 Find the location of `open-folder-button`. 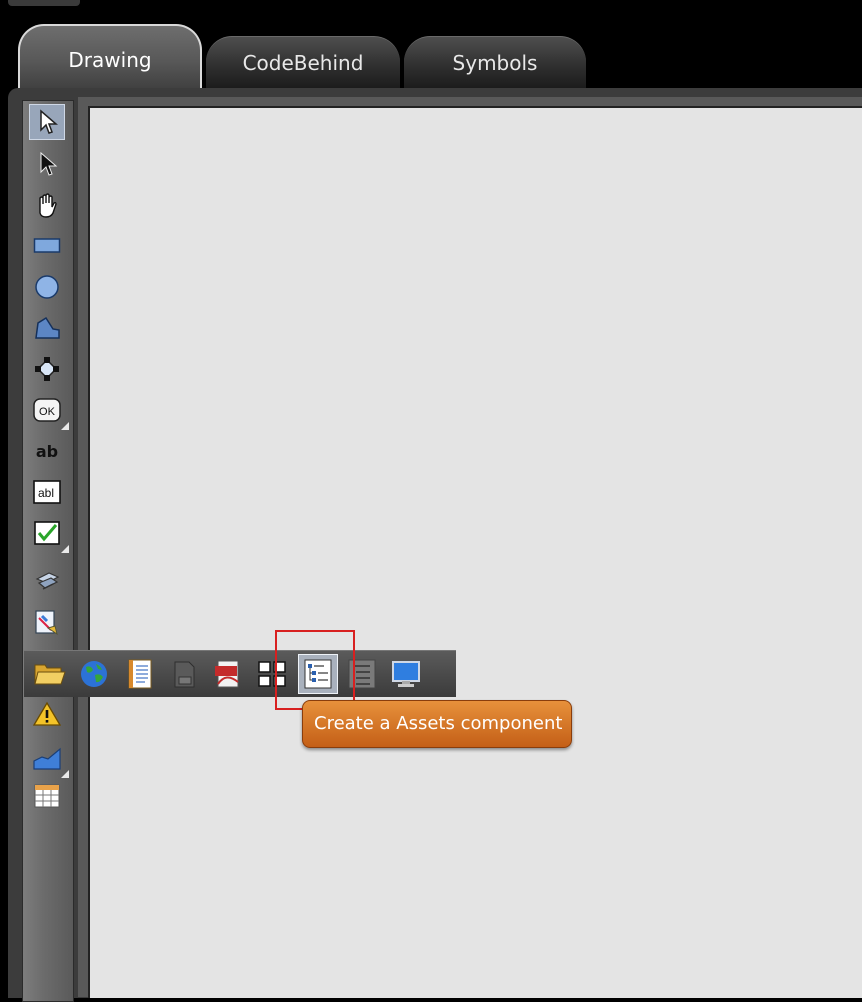

open-folder-button is located at coordinates (50, 674).